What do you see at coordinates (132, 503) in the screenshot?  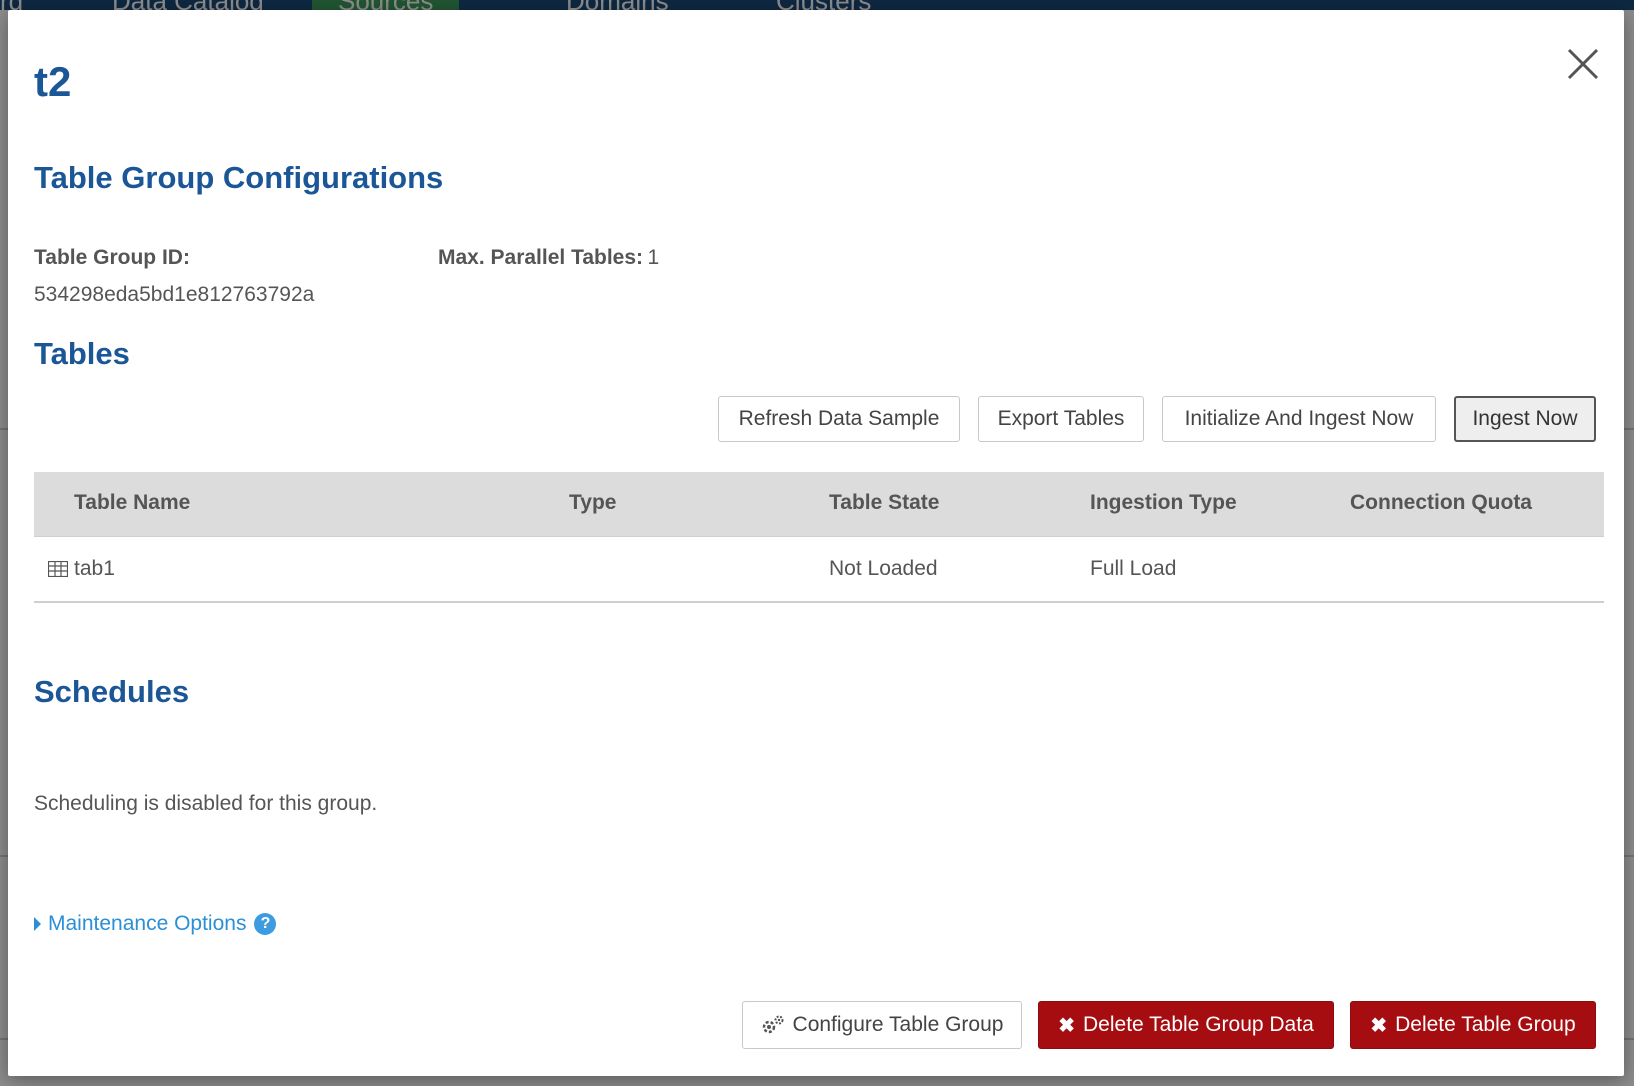 I see `column-header-table-name: Table Name` at bounding box center [132, 503].